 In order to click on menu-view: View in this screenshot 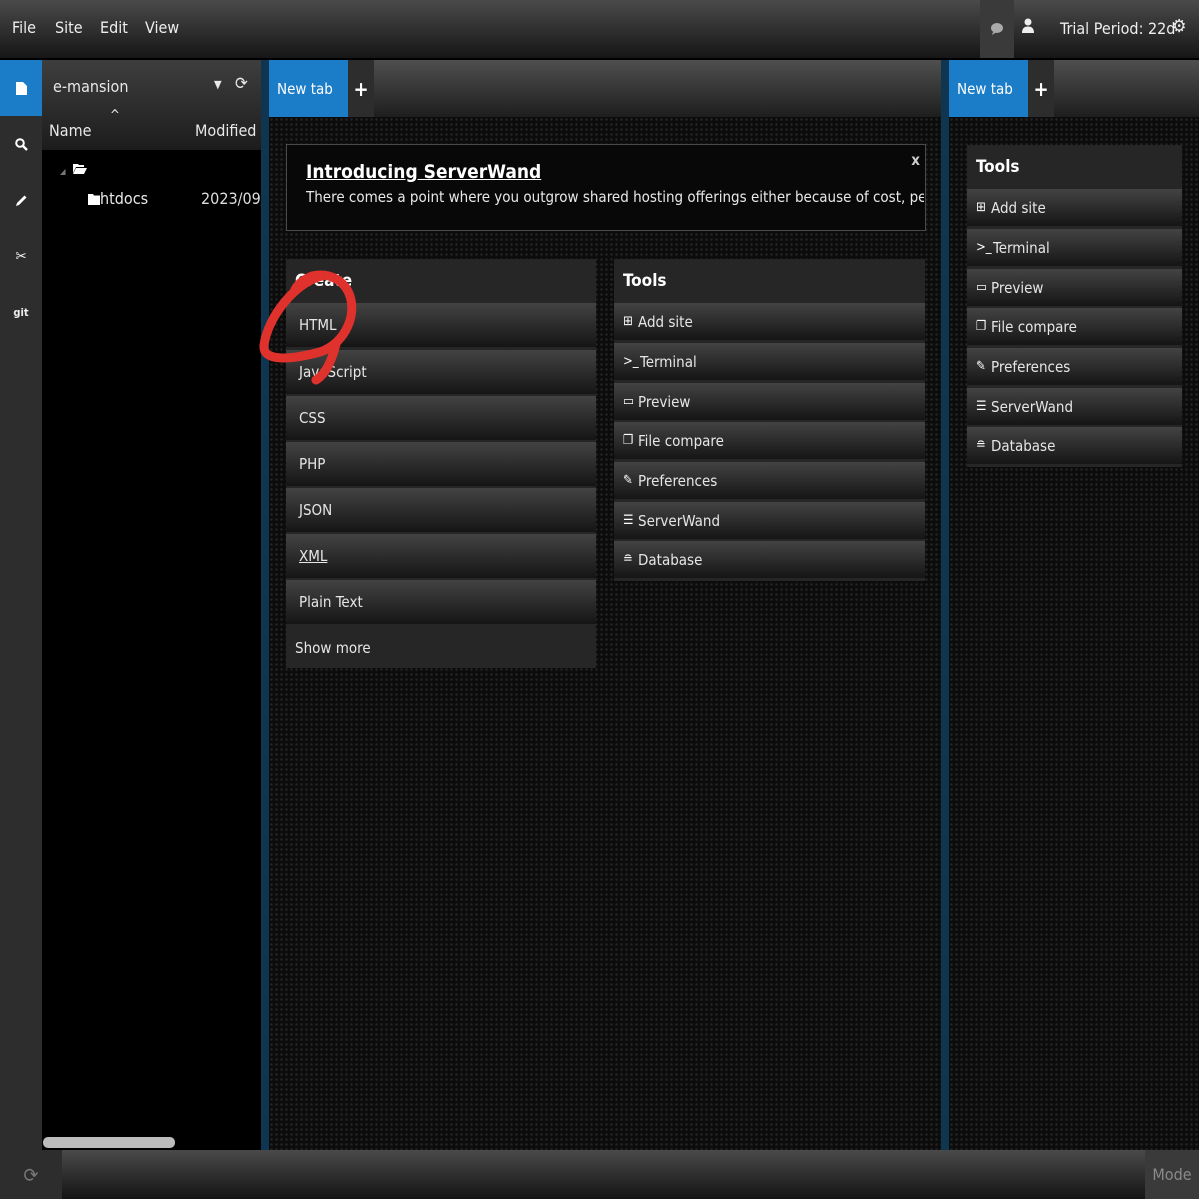, I will do `click(162, 27)`.